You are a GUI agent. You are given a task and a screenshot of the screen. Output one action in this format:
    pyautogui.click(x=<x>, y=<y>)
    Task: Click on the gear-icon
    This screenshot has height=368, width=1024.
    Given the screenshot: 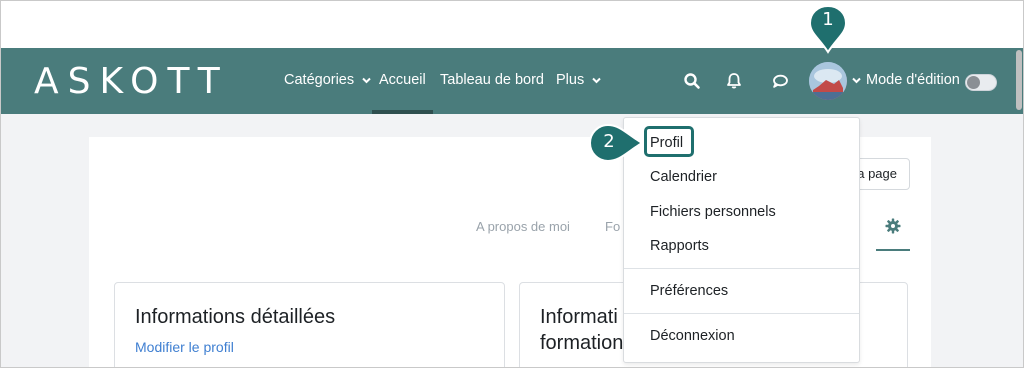 What is the action you would take?
    pyautogui.click(x=893, y=226)
    